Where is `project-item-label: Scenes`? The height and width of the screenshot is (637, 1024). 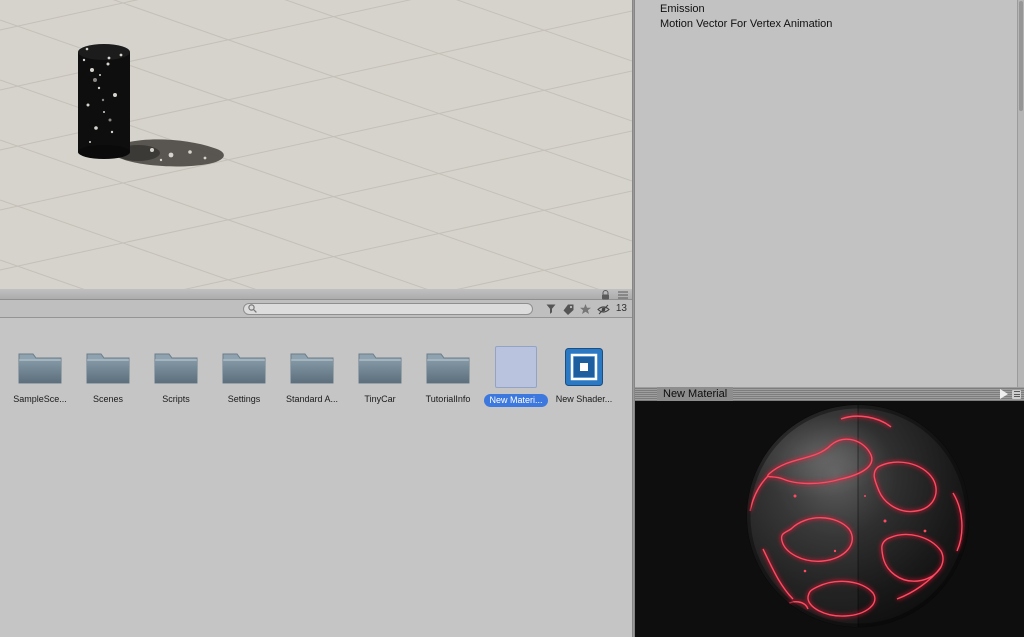
project-item-label: Scenes is located at coordinates (108, 399).